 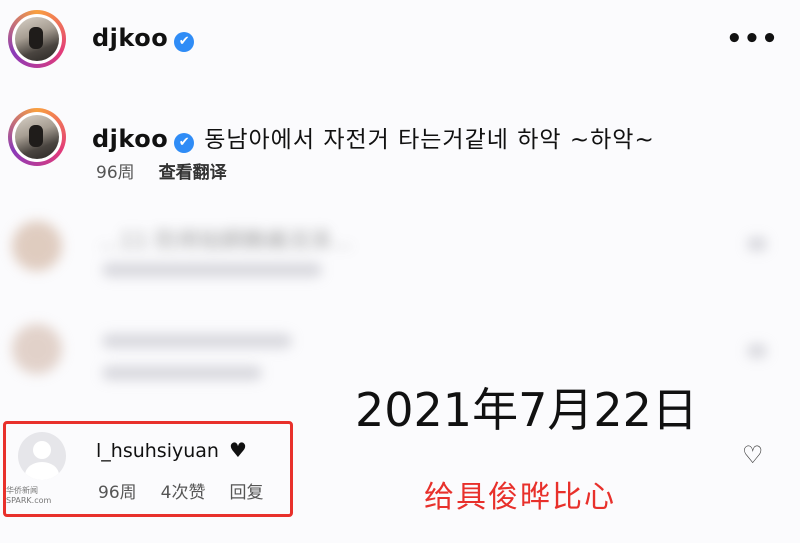 I want to click on heart-icon: ♥, so click(x=238, y=450).